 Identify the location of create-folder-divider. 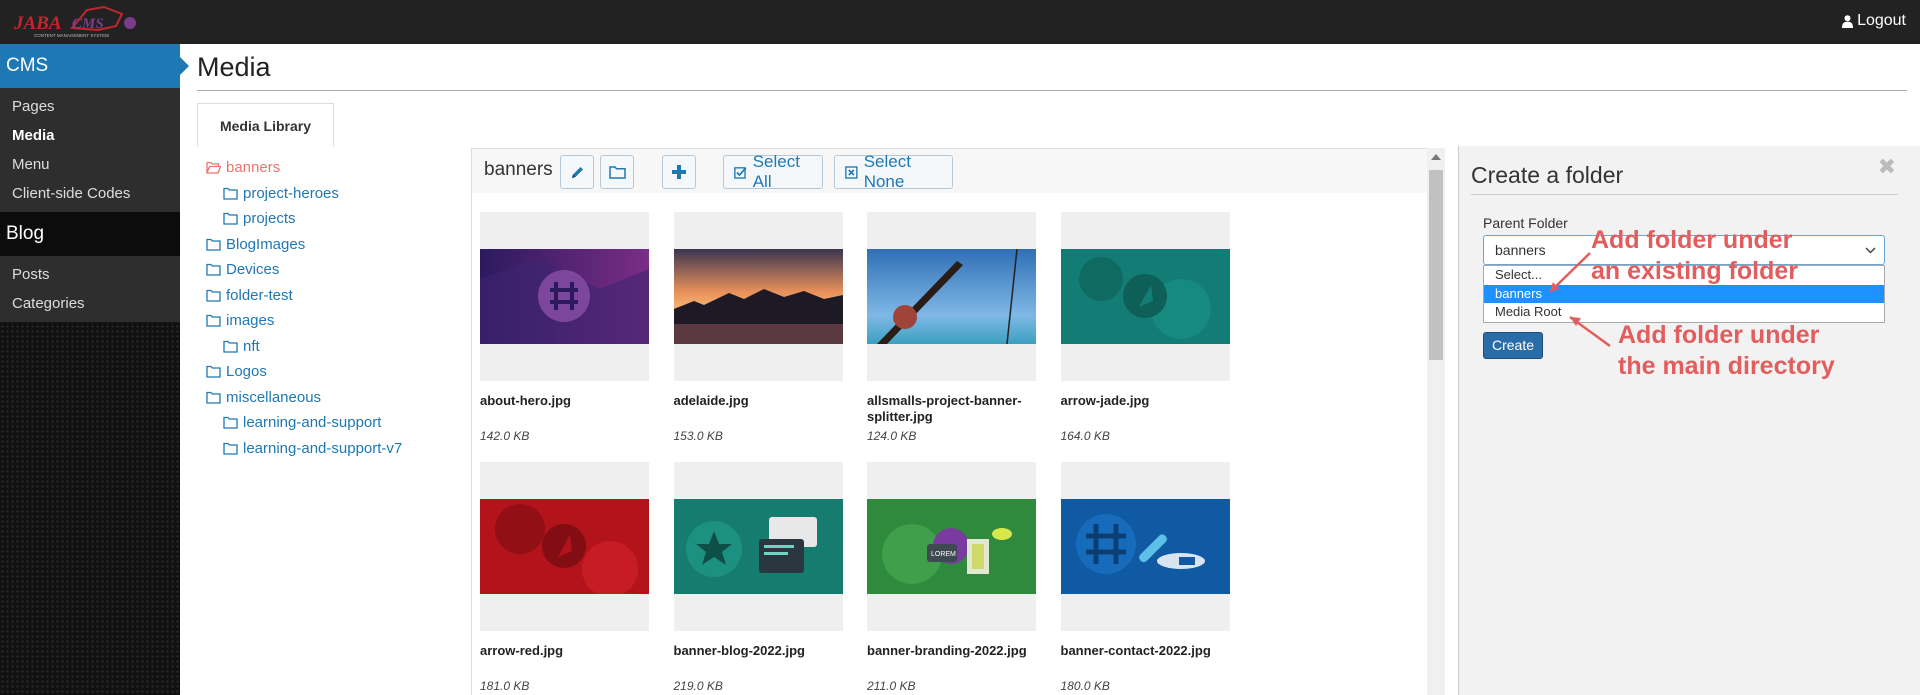
(1684, 194).